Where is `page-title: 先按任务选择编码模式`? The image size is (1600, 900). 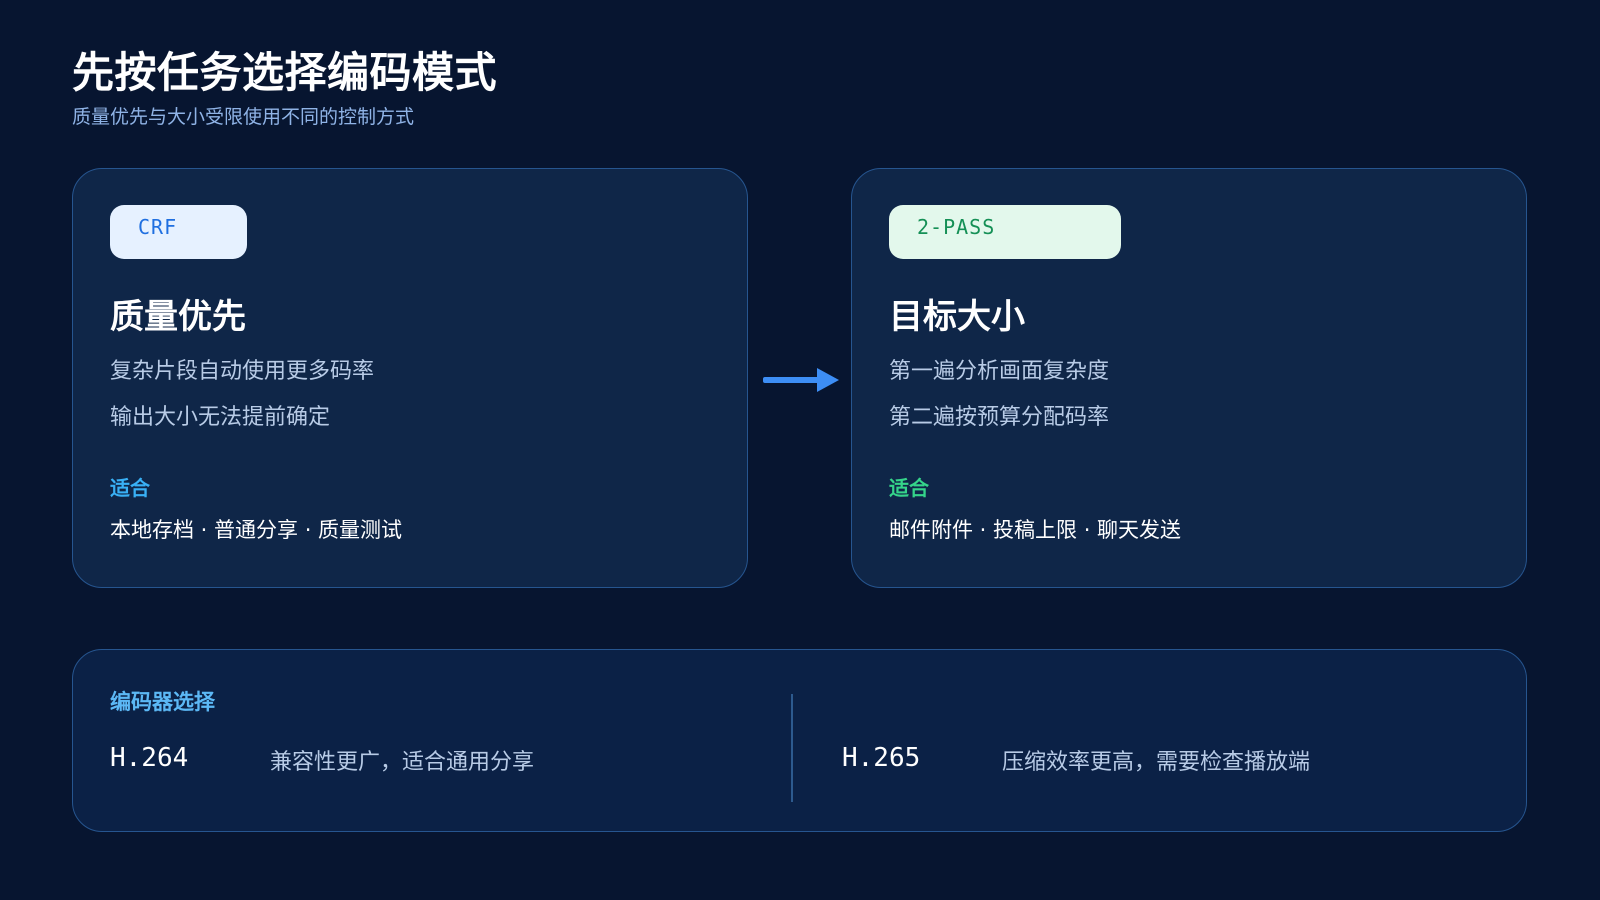
page-title: 先按任务选择编码模式 is located at coordinates (285, 72).